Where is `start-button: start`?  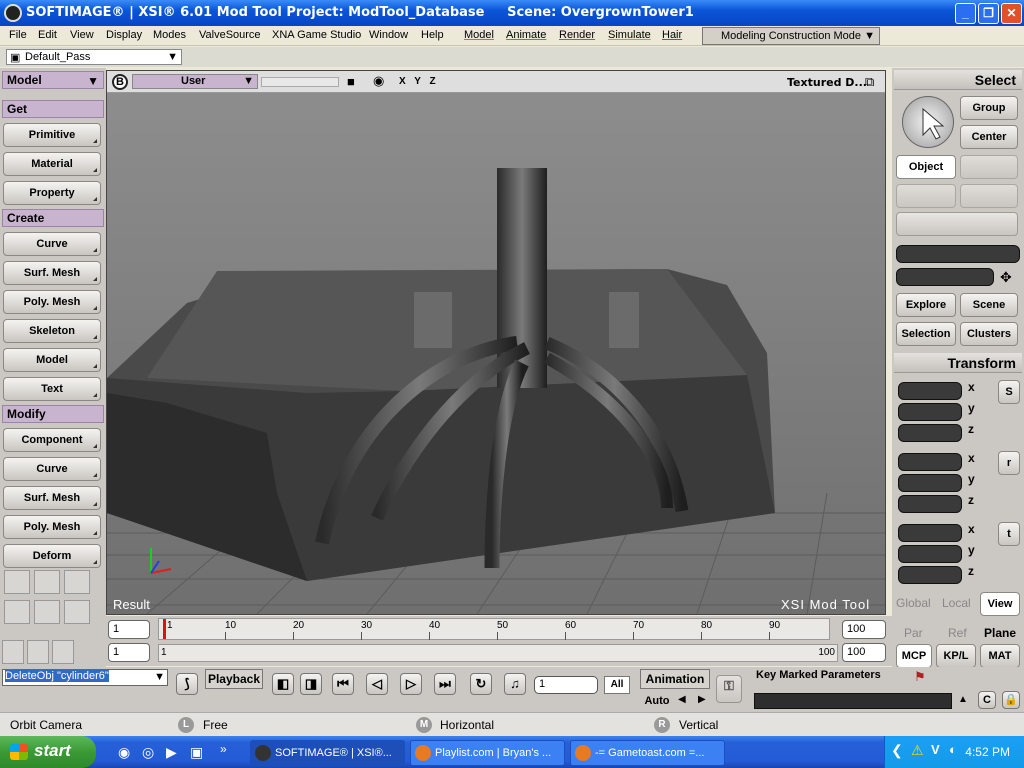
start-button: start is located at coordinates (48, 752).